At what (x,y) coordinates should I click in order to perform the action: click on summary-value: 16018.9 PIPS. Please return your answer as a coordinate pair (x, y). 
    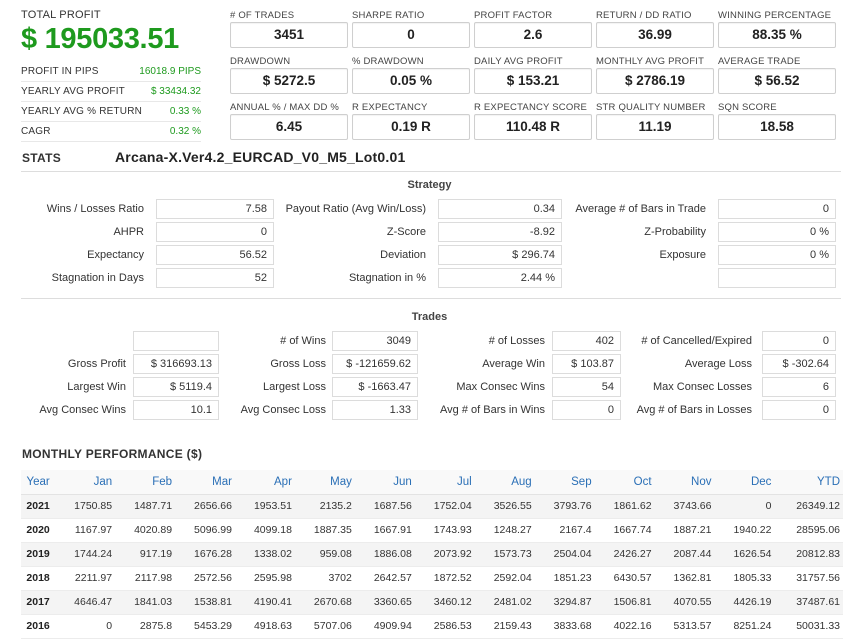
    Looking at the image, I should click on (170, 71).